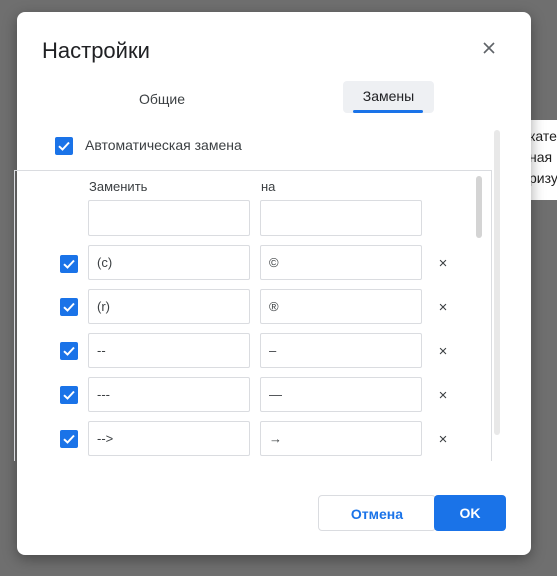  What do you see at coordinates (542, 136) in the screenshot?
I see `background-text: кате` at bounding box center [542, 136].